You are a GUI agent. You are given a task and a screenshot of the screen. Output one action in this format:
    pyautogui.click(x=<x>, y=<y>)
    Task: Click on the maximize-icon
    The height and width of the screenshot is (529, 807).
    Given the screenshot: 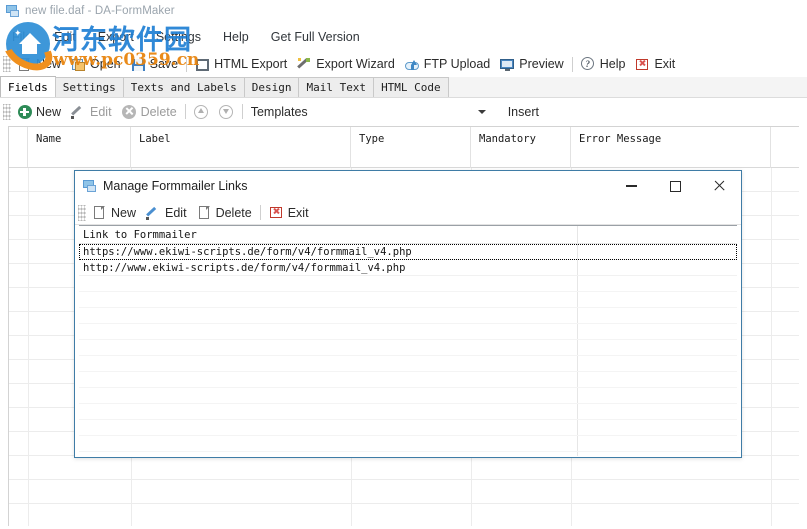 What is the action you would take?
    pyautogui.click(x=675, y=186)
    